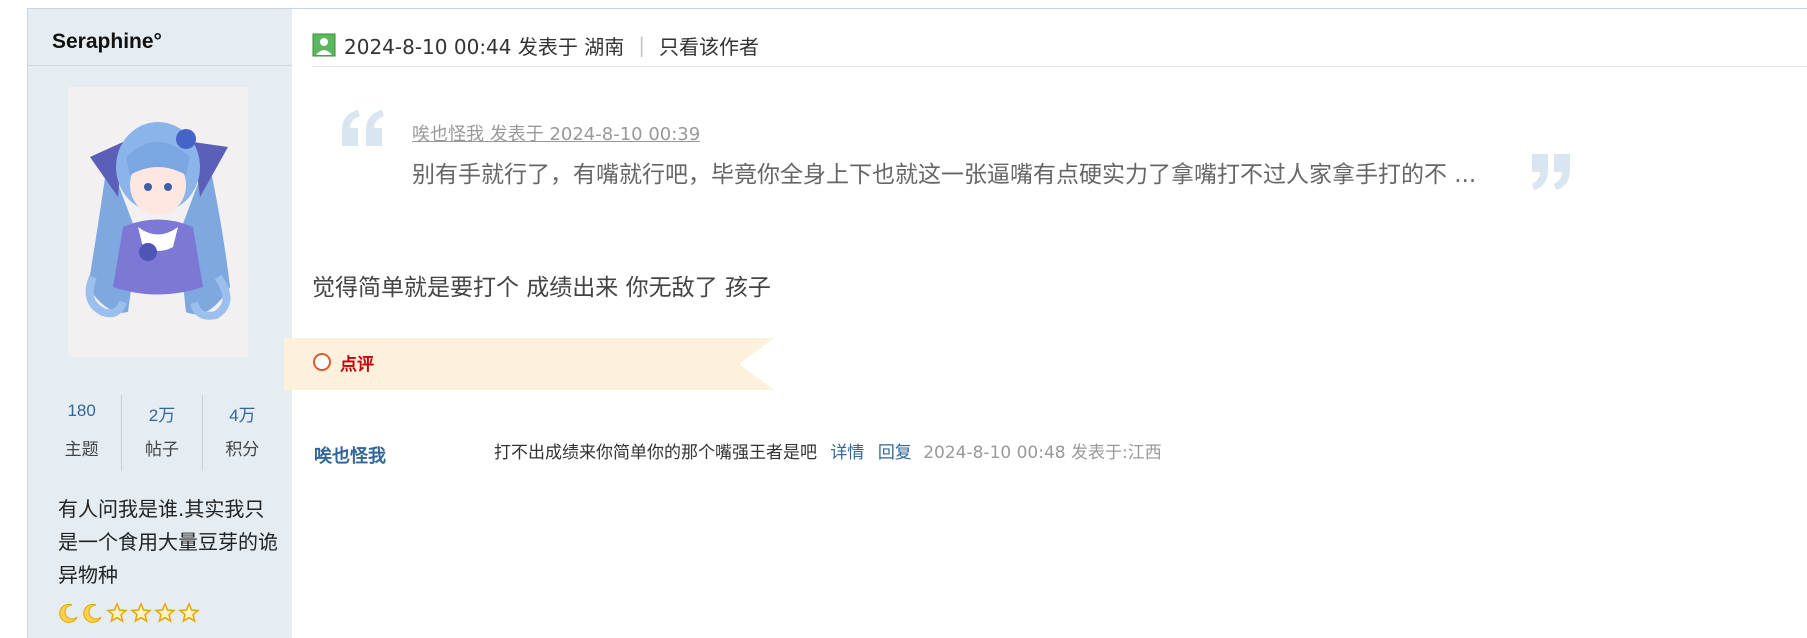 The width and height of the screenshot is (1807, 638). Describe the element at coordinates (81, 414) in the screenshot. I see `stat-value: 180` at that location.